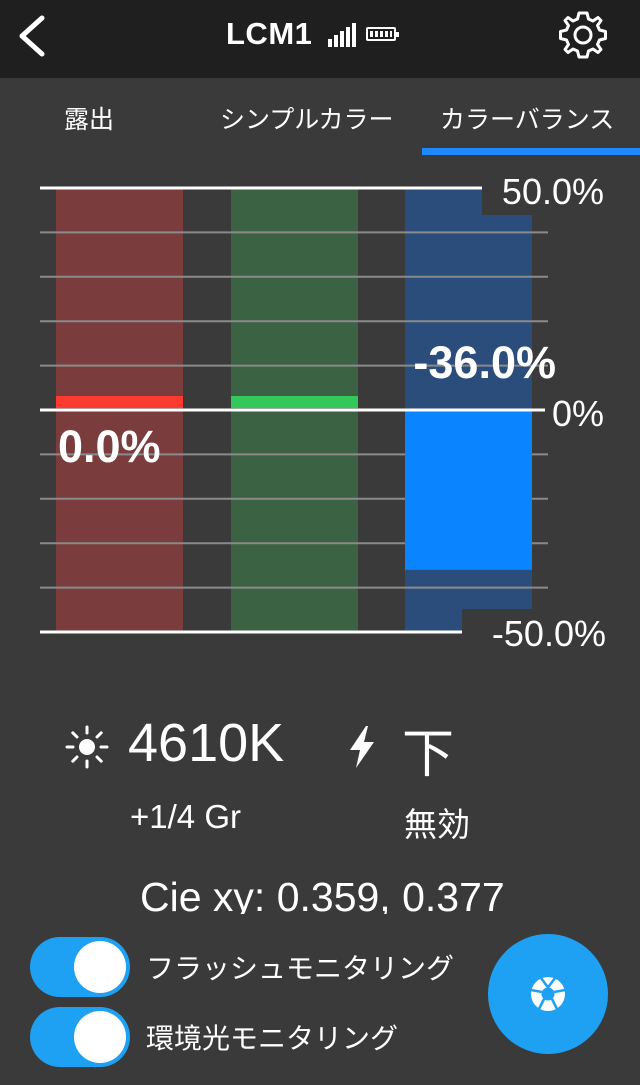 Image resolution: width=640 pixels, height=1085 pixels. I want to click on flash-monitoring-label: フラッシュモニタリング, so click(300, 968).